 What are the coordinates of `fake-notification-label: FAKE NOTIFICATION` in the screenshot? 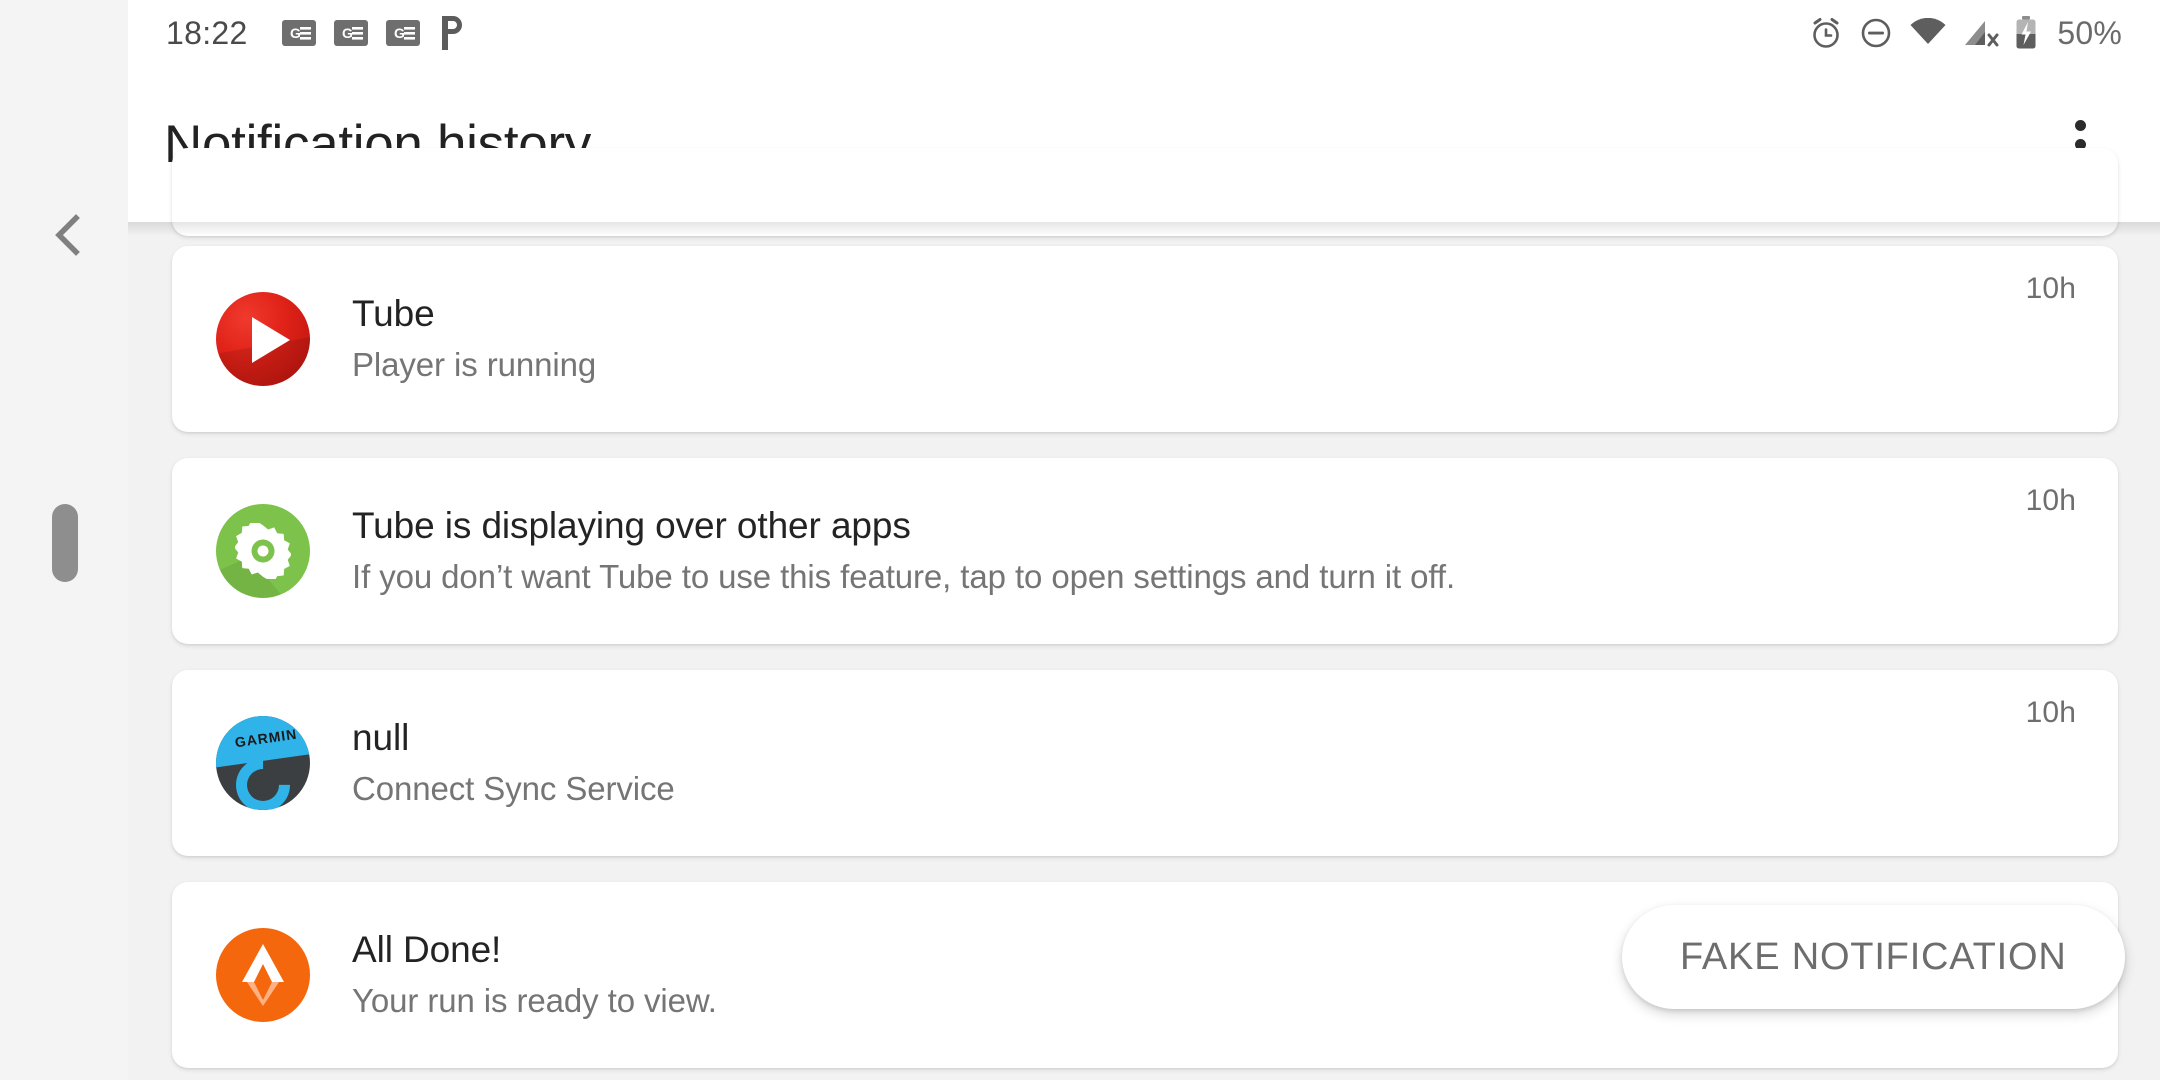 It's located at (1873, 956).